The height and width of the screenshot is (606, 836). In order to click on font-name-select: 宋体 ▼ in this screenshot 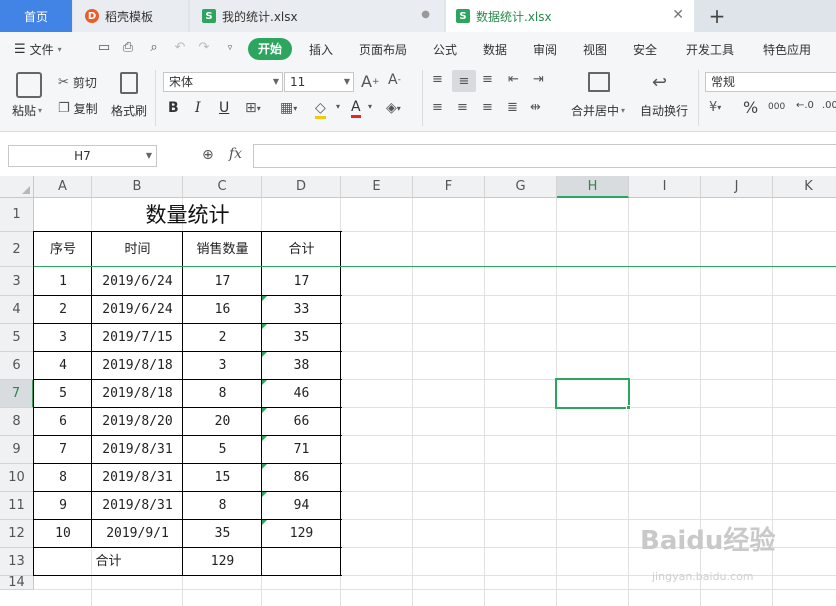, I will do `click(223, 82)`.